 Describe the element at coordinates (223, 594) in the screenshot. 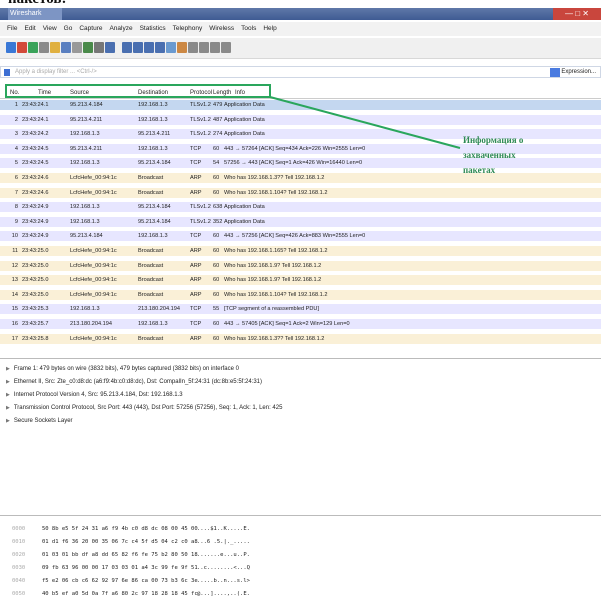

I see `hex-ascii: @...]....,..(.E.` at that location.